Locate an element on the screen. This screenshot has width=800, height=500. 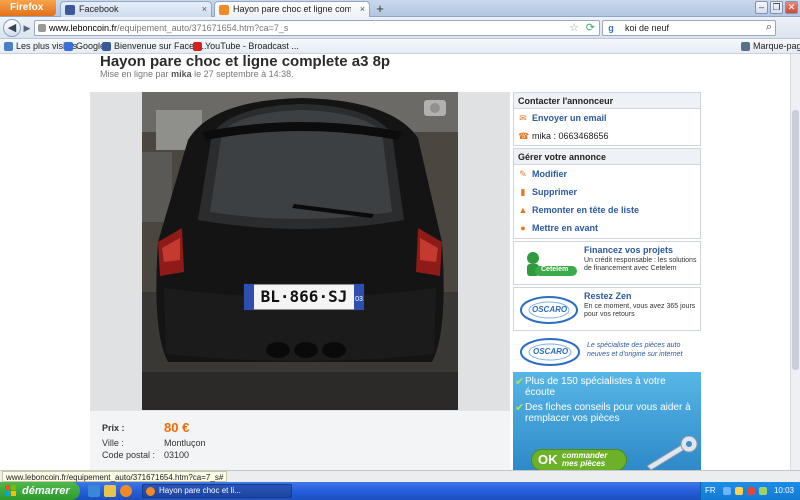
order-parts-button: OK commander mes pièces is located at coordinates (579, 459).